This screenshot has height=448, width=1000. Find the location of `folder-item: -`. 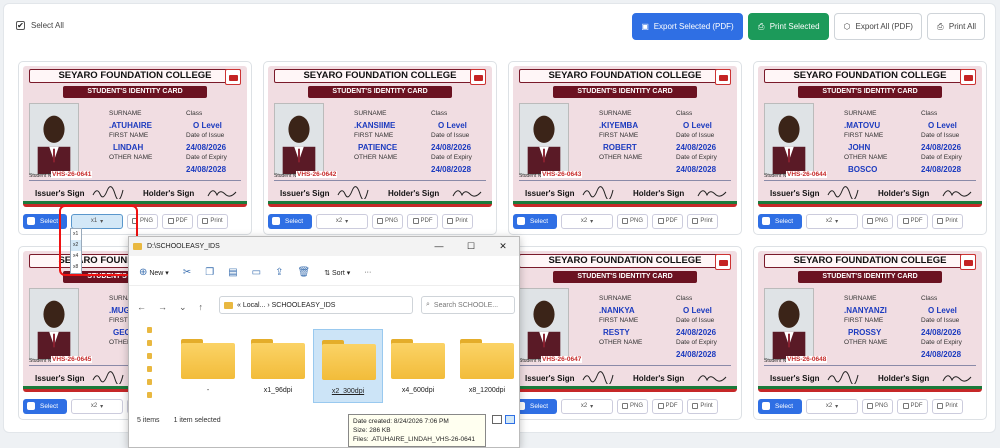

folder-item: - is located at coordinates (208, 366).